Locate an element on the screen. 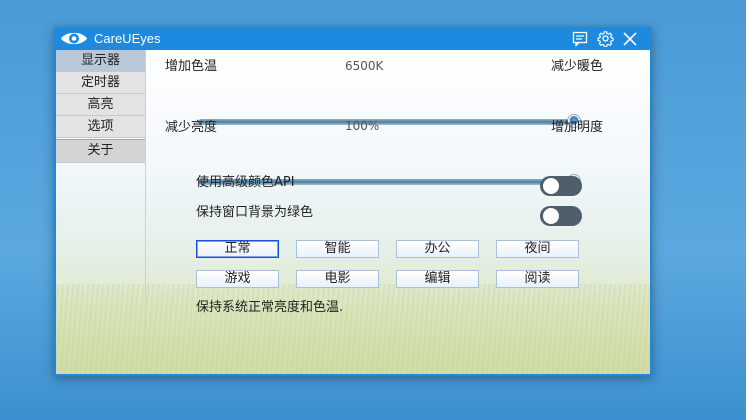 This screenshot has width=746, height=420. close-icon is located at coordinates (630, 38).